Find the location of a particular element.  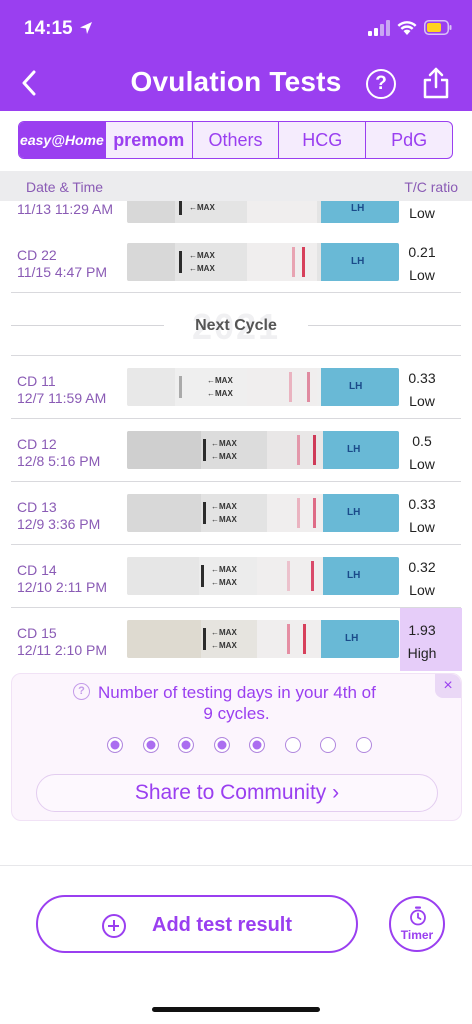

test-strip-image: ←MAX LH is located at coordinates (263, 212).